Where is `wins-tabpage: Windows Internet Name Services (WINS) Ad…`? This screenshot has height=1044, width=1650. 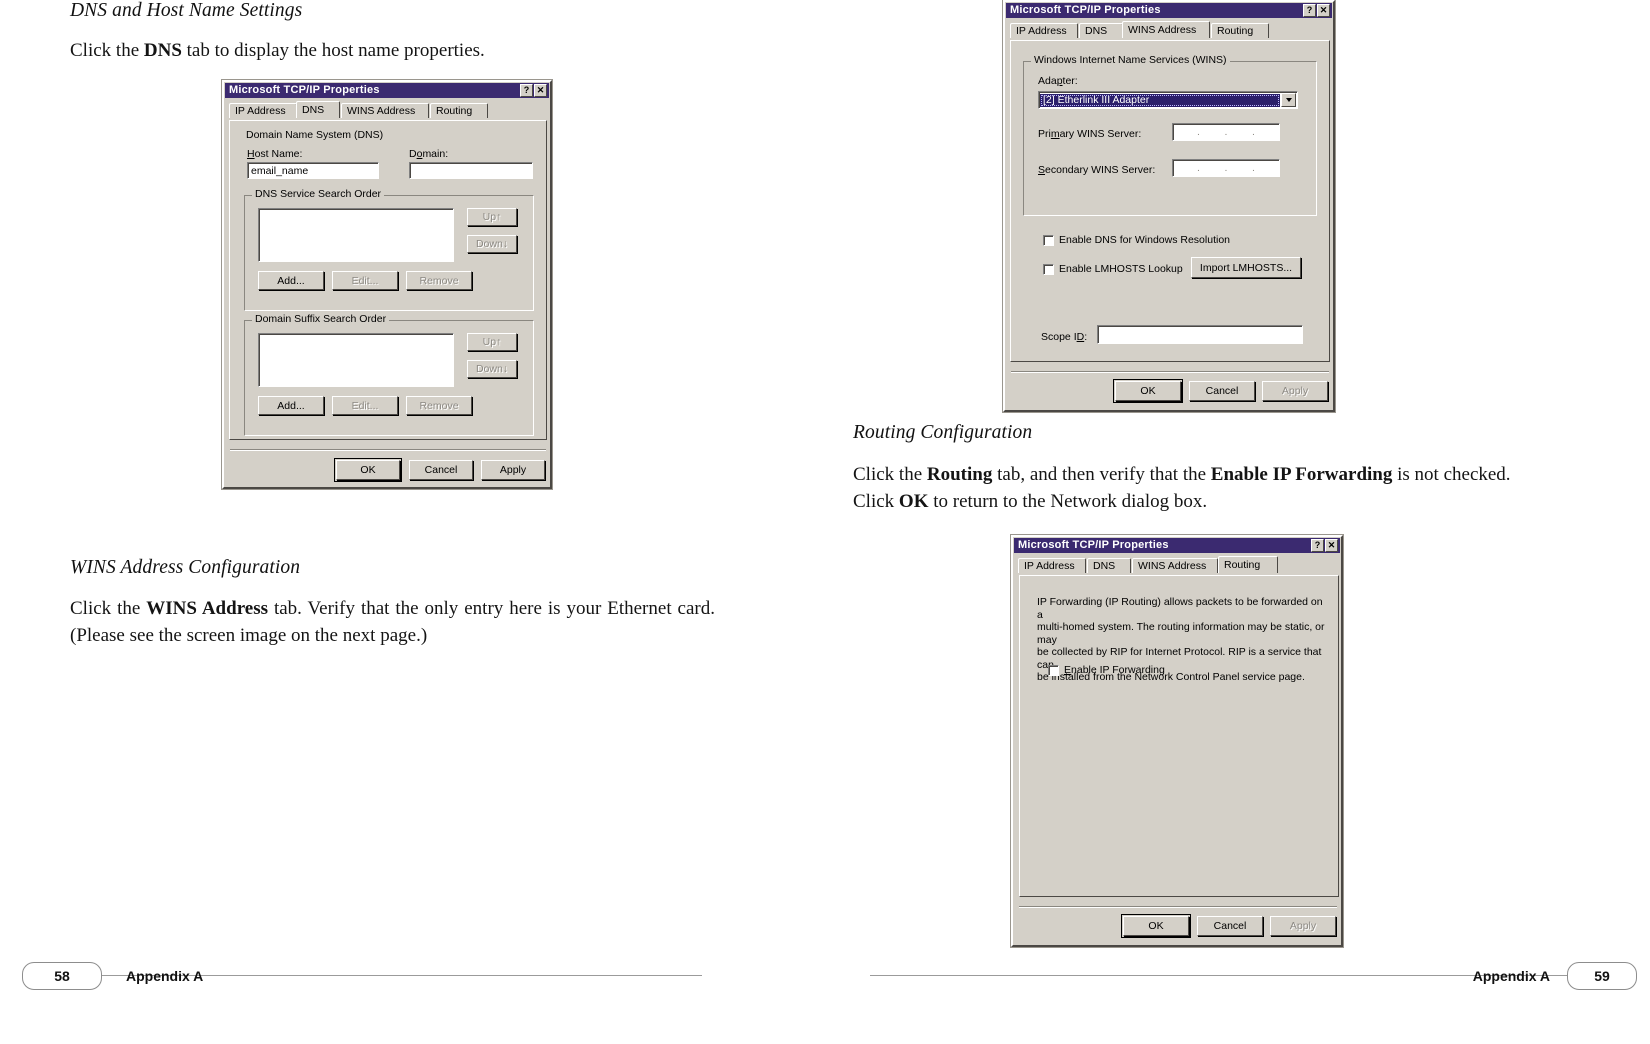 wins-tabpage: Windows Internet Name Services (WINS) Ad… is located at coordinates (1170, 201).